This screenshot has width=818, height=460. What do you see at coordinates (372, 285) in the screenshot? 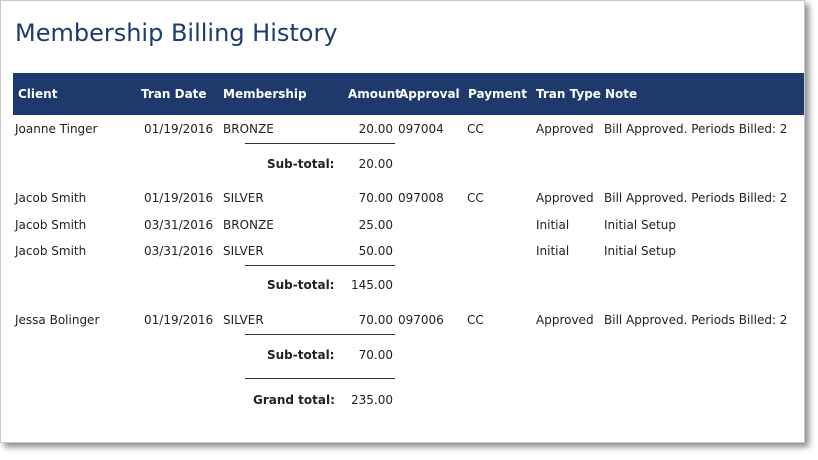
I see `subtotal-value: 145.00` at bounding box center [372, 285].